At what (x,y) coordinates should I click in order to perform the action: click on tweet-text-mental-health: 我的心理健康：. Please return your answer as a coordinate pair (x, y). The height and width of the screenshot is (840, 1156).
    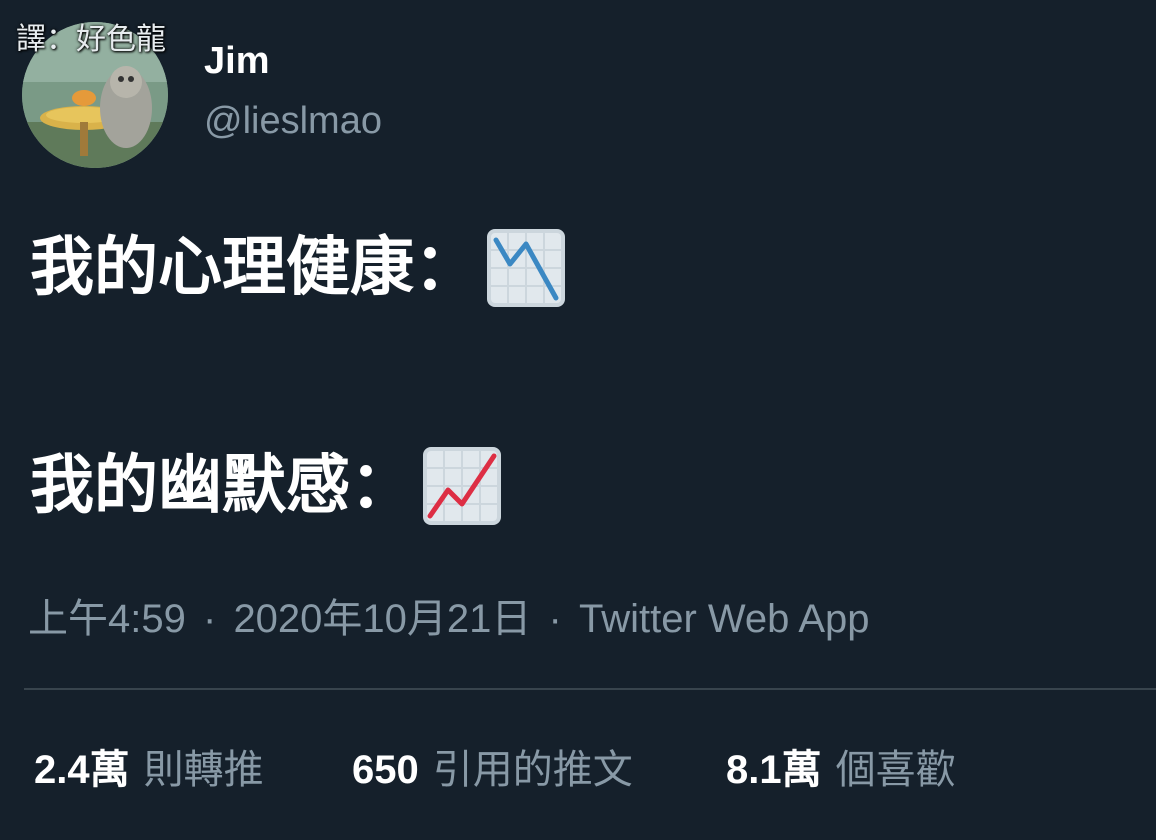
    Looking at the image, I should click on (254, 268).